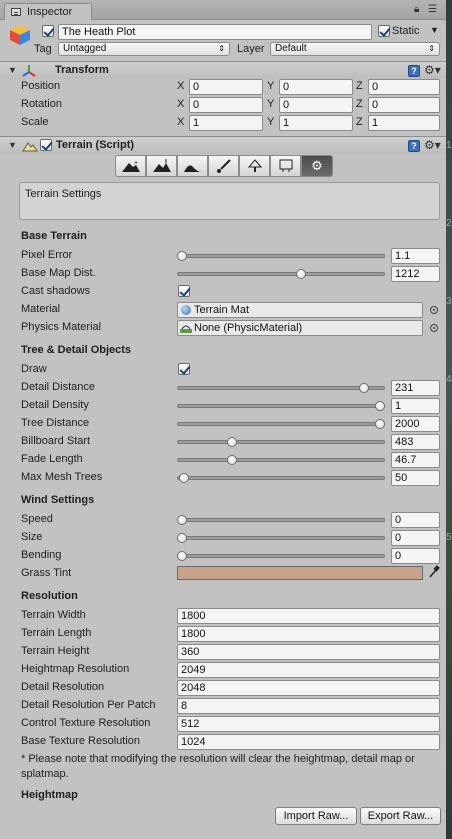 The height and width of the screenshot is (839, 452). What do you see at coordinates (415, 460) in the screenshot?
I see `fade-length-field: 46.7` at bounding box center [415, 460].